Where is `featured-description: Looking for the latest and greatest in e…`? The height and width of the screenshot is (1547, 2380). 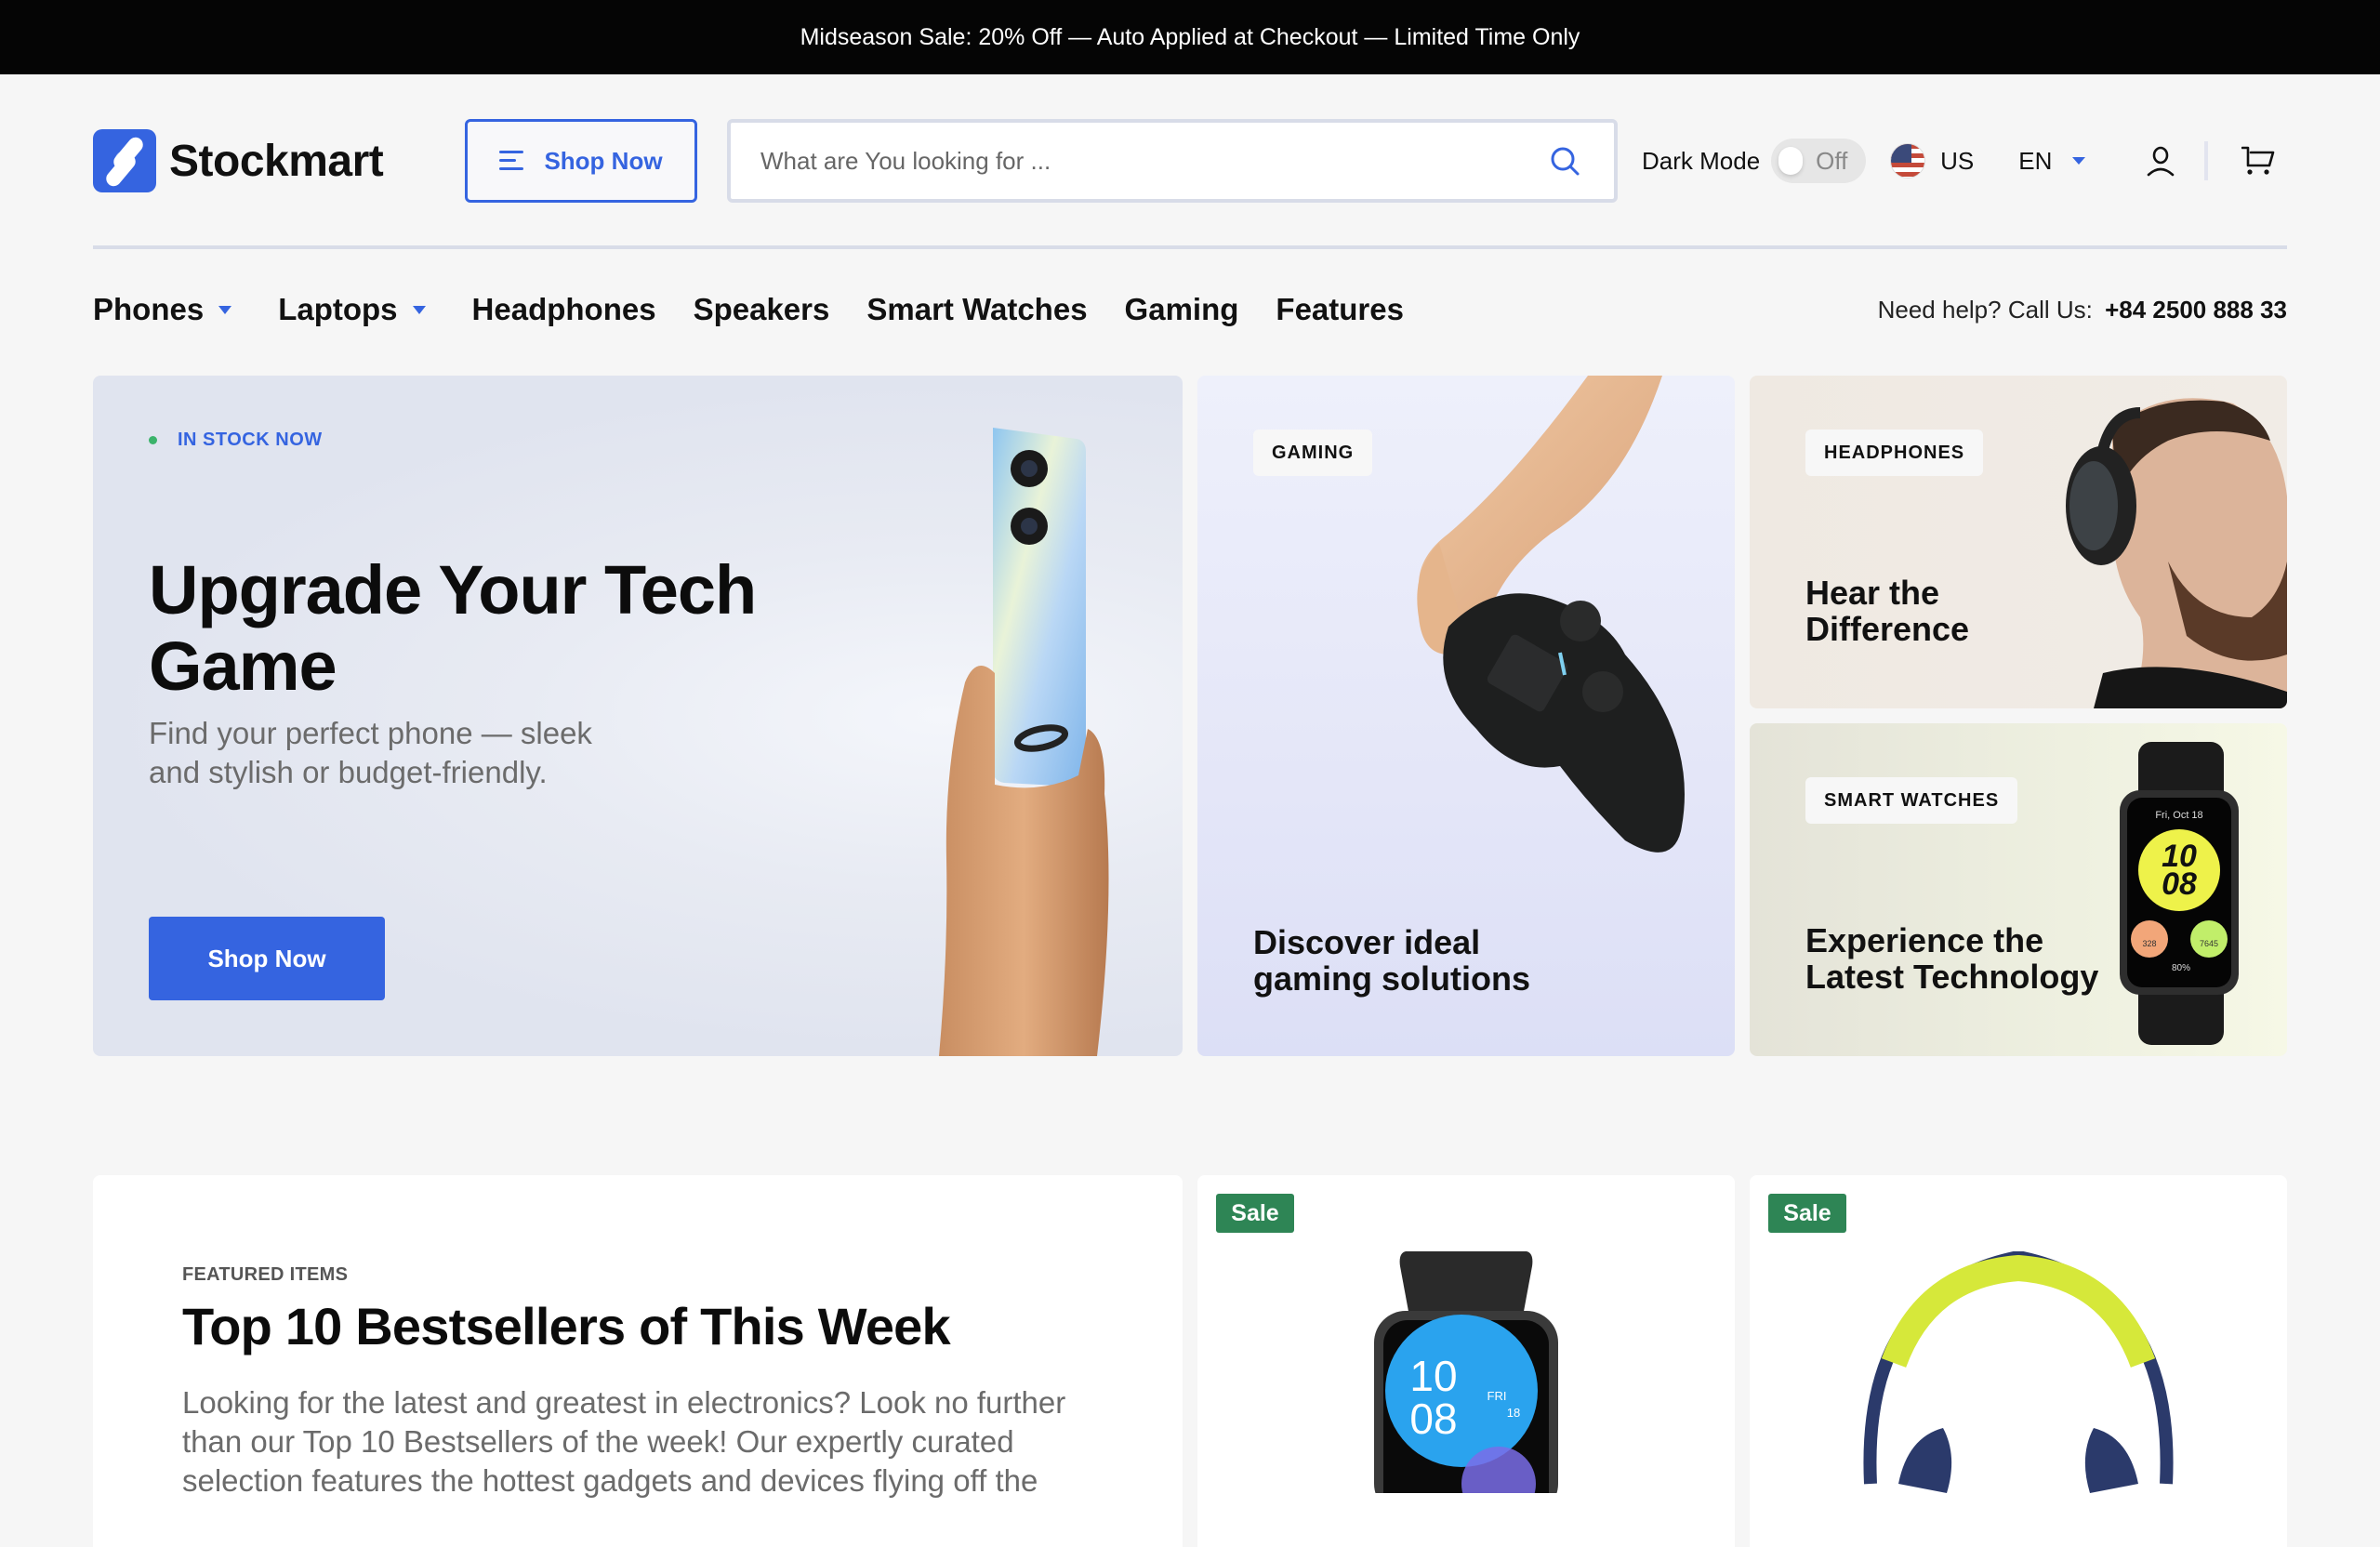 featured-description: Looking for the latest and greatest in e… is located at coordinates (624, 1441).